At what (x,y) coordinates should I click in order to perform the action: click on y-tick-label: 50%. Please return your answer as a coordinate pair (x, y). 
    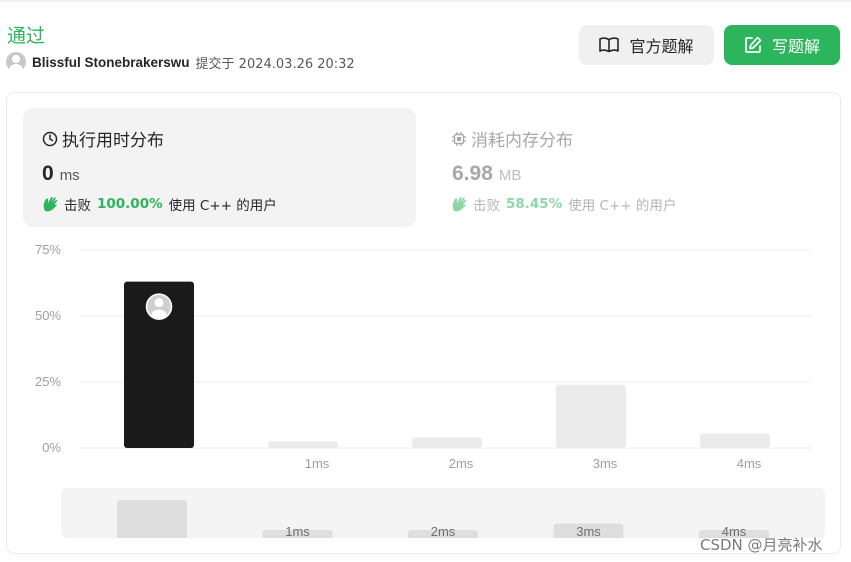
    Looking at the image, I should click on (48, 315).